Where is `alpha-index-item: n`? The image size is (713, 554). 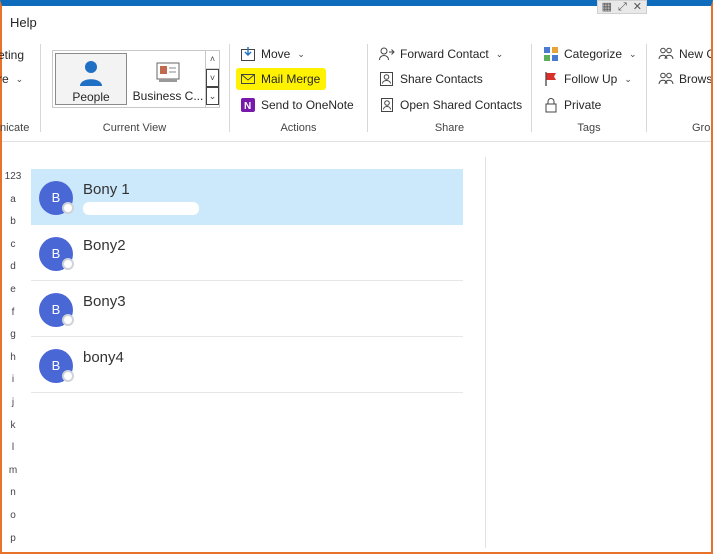
alpha-index-item: n is located at coordinates (13, 498).